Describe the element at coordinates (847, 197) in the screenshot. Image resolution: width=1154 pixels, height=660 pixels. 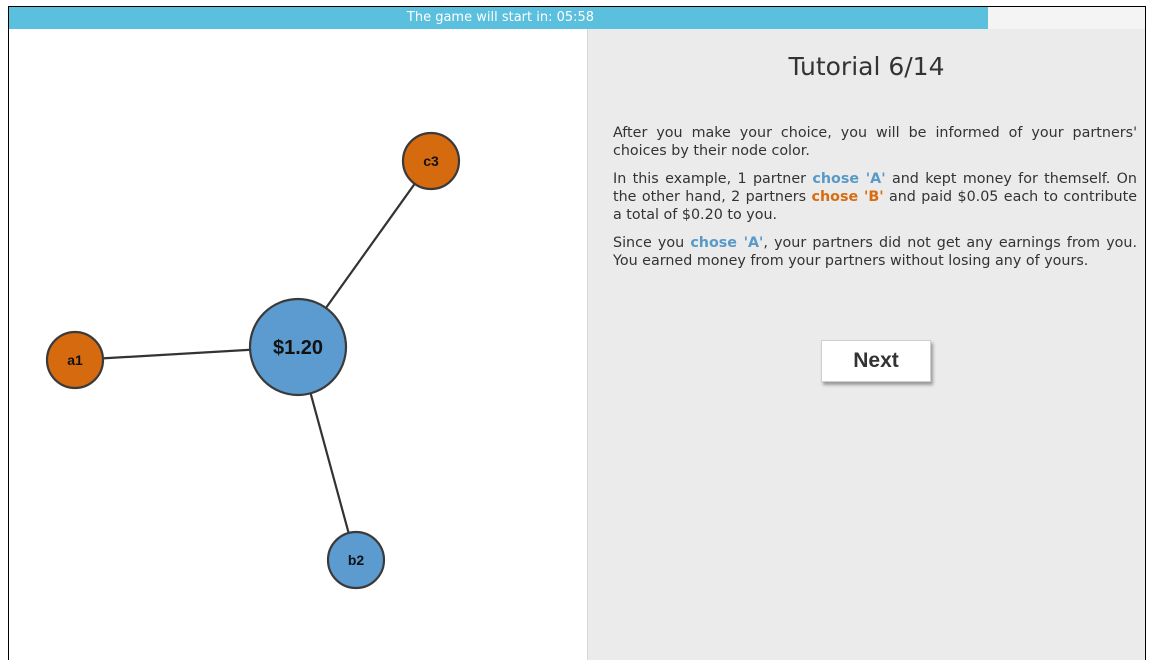
I see `chose-b-highlight: chose 'B'` at that location.